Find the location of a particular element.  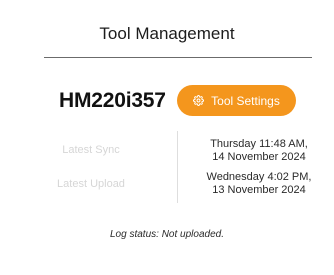

latest-sync-value: Thursday 11:48 AM, 14 November 2024 is located at coordinates (259, 151).